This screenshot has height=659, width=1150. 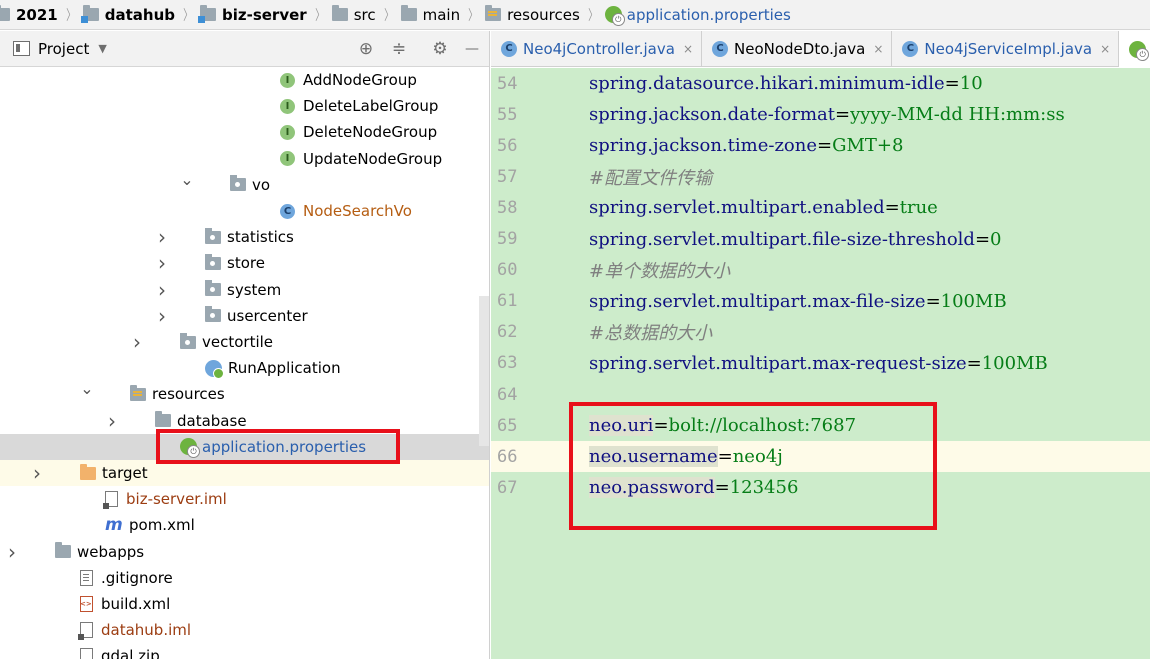 I want to click on breadcrumb-label: 2021, so click(x=37, y=14).